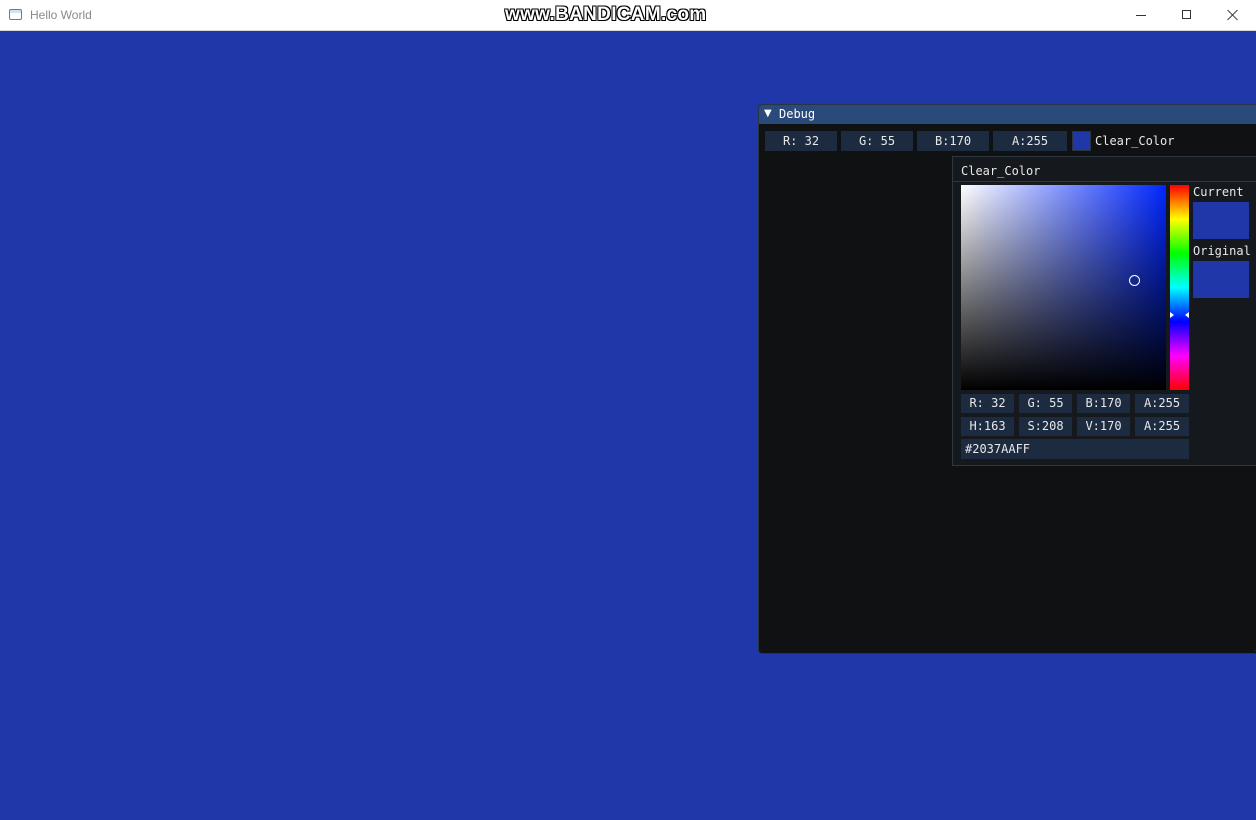 The height and width of the screenshot is (820, 1256). Describe the element at coordinates (1001, 171) in the screenshot. I see `color-picker-title: Clear_Color` at that location.